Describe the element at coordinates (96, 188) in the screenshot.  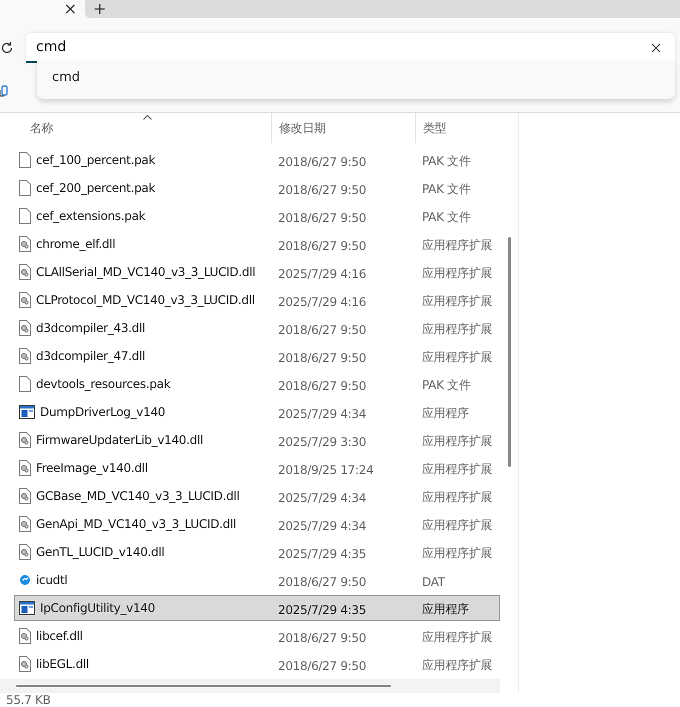
I see `file-name: cef_200_percent.pak` at that location.